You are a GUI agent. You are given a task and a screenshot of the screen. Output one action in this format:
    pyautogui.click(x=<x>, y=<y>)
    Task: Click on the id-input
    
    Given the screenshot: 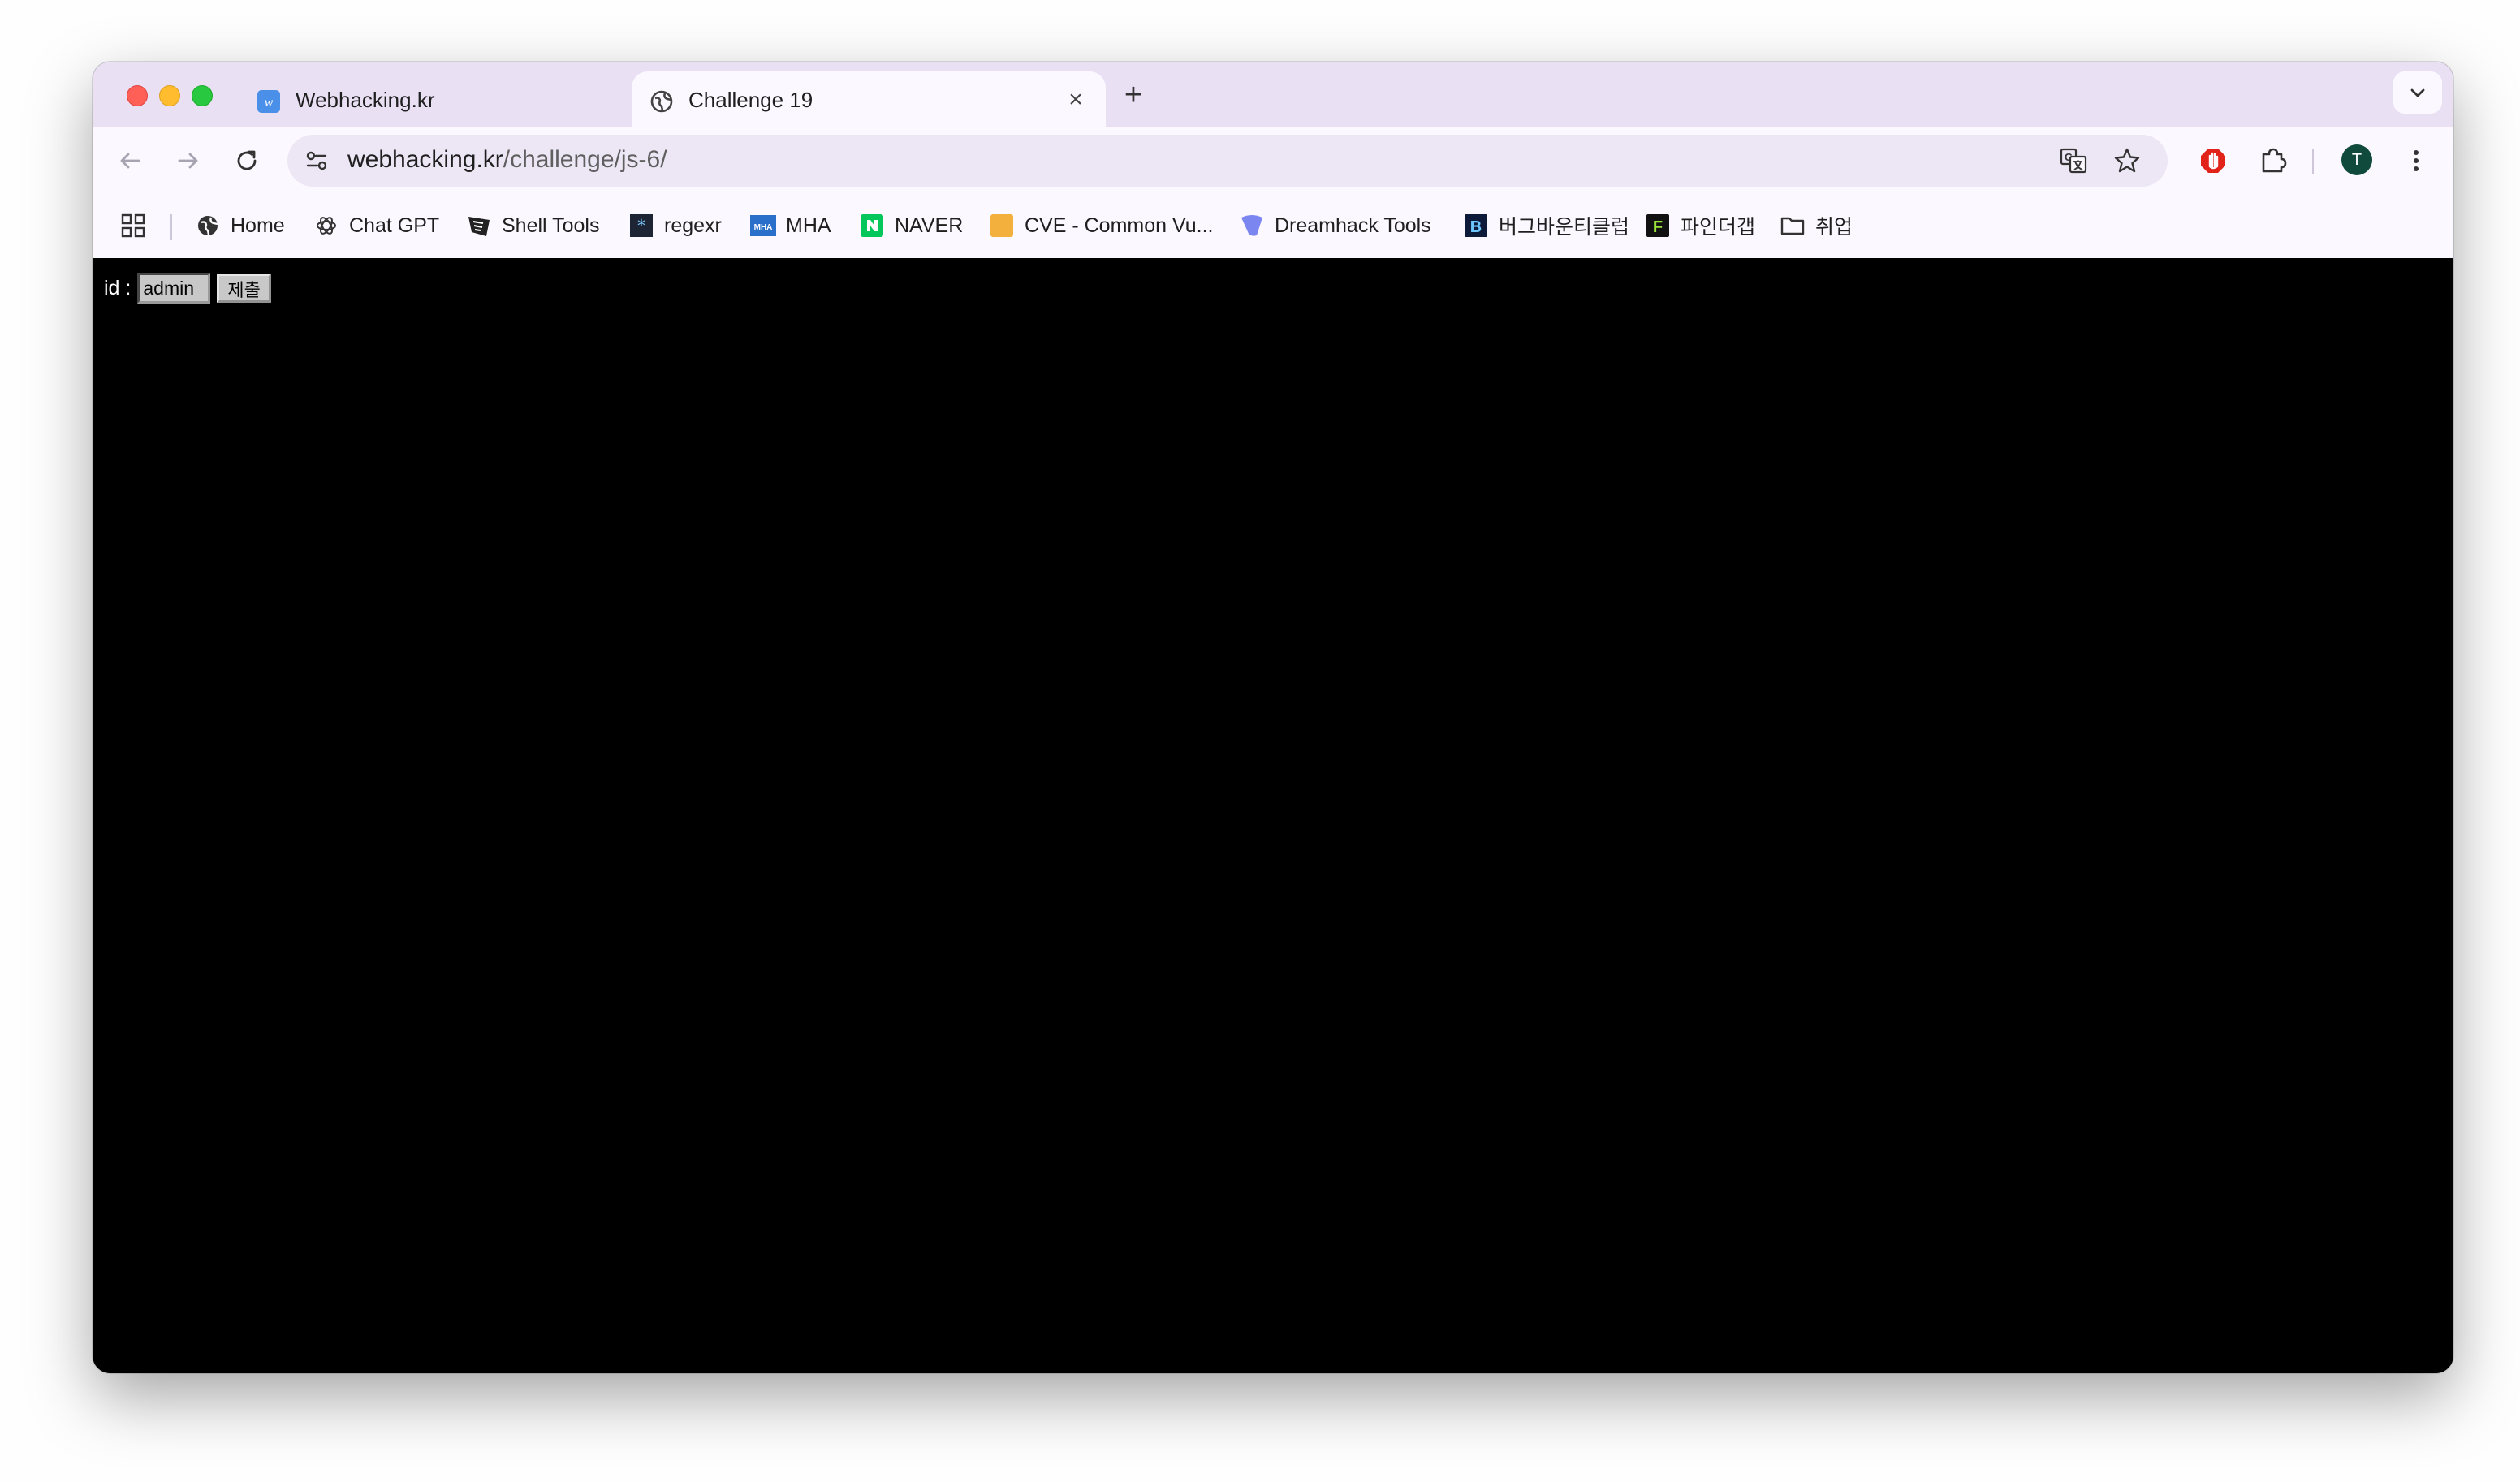 What is the action you would take?
    pyautogui.click(x=174, y=288)
    